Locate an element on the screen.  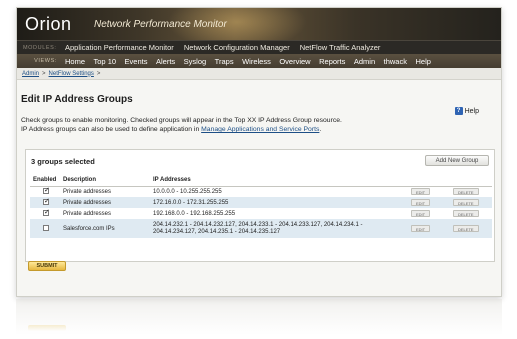
breadcrumb-admin: Admin is located at coordinates (30, 74).